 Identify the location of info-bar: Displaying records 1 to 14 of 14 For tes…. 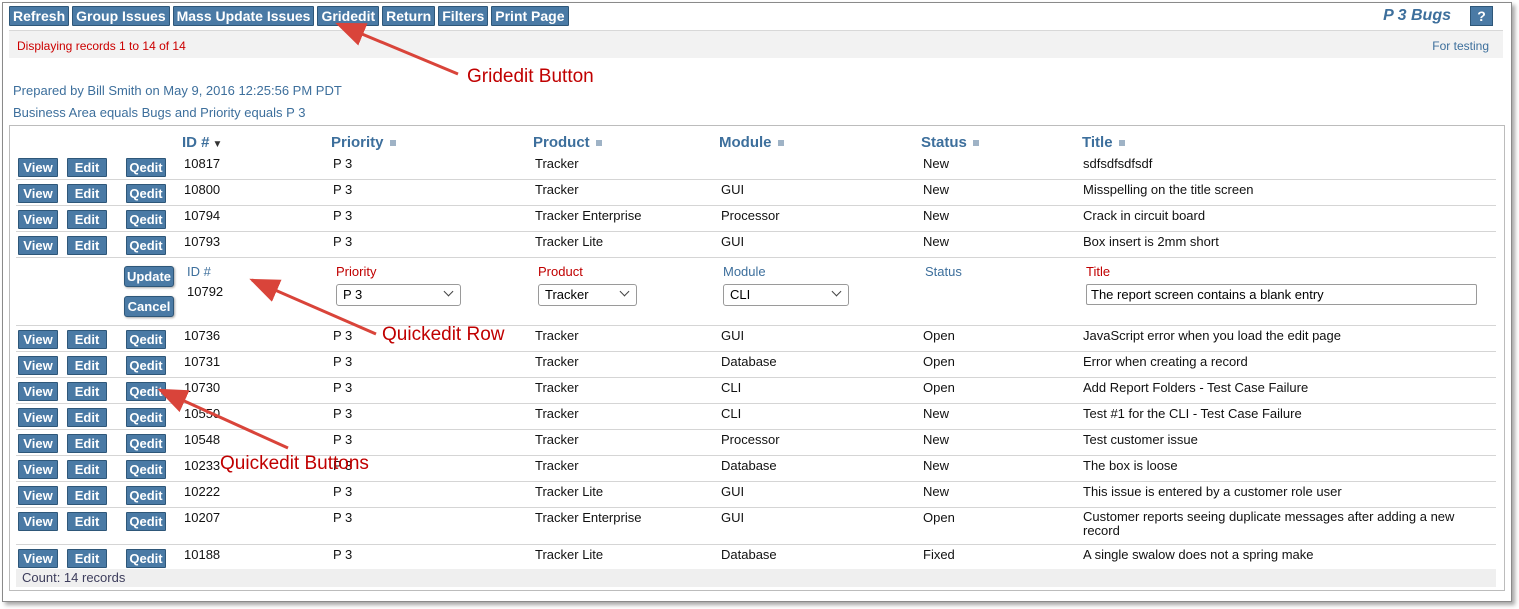
(756, 44).